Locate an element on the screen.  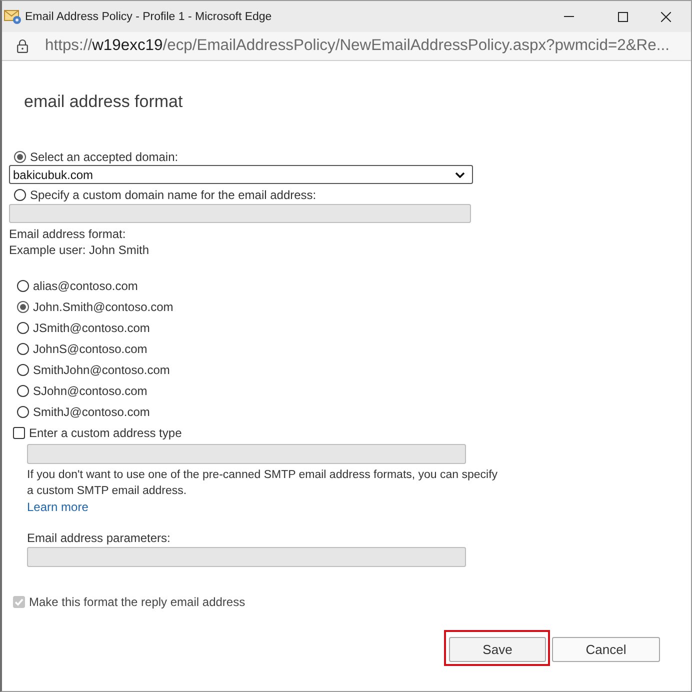
save-button: Save is located at coordinates (497, 649).